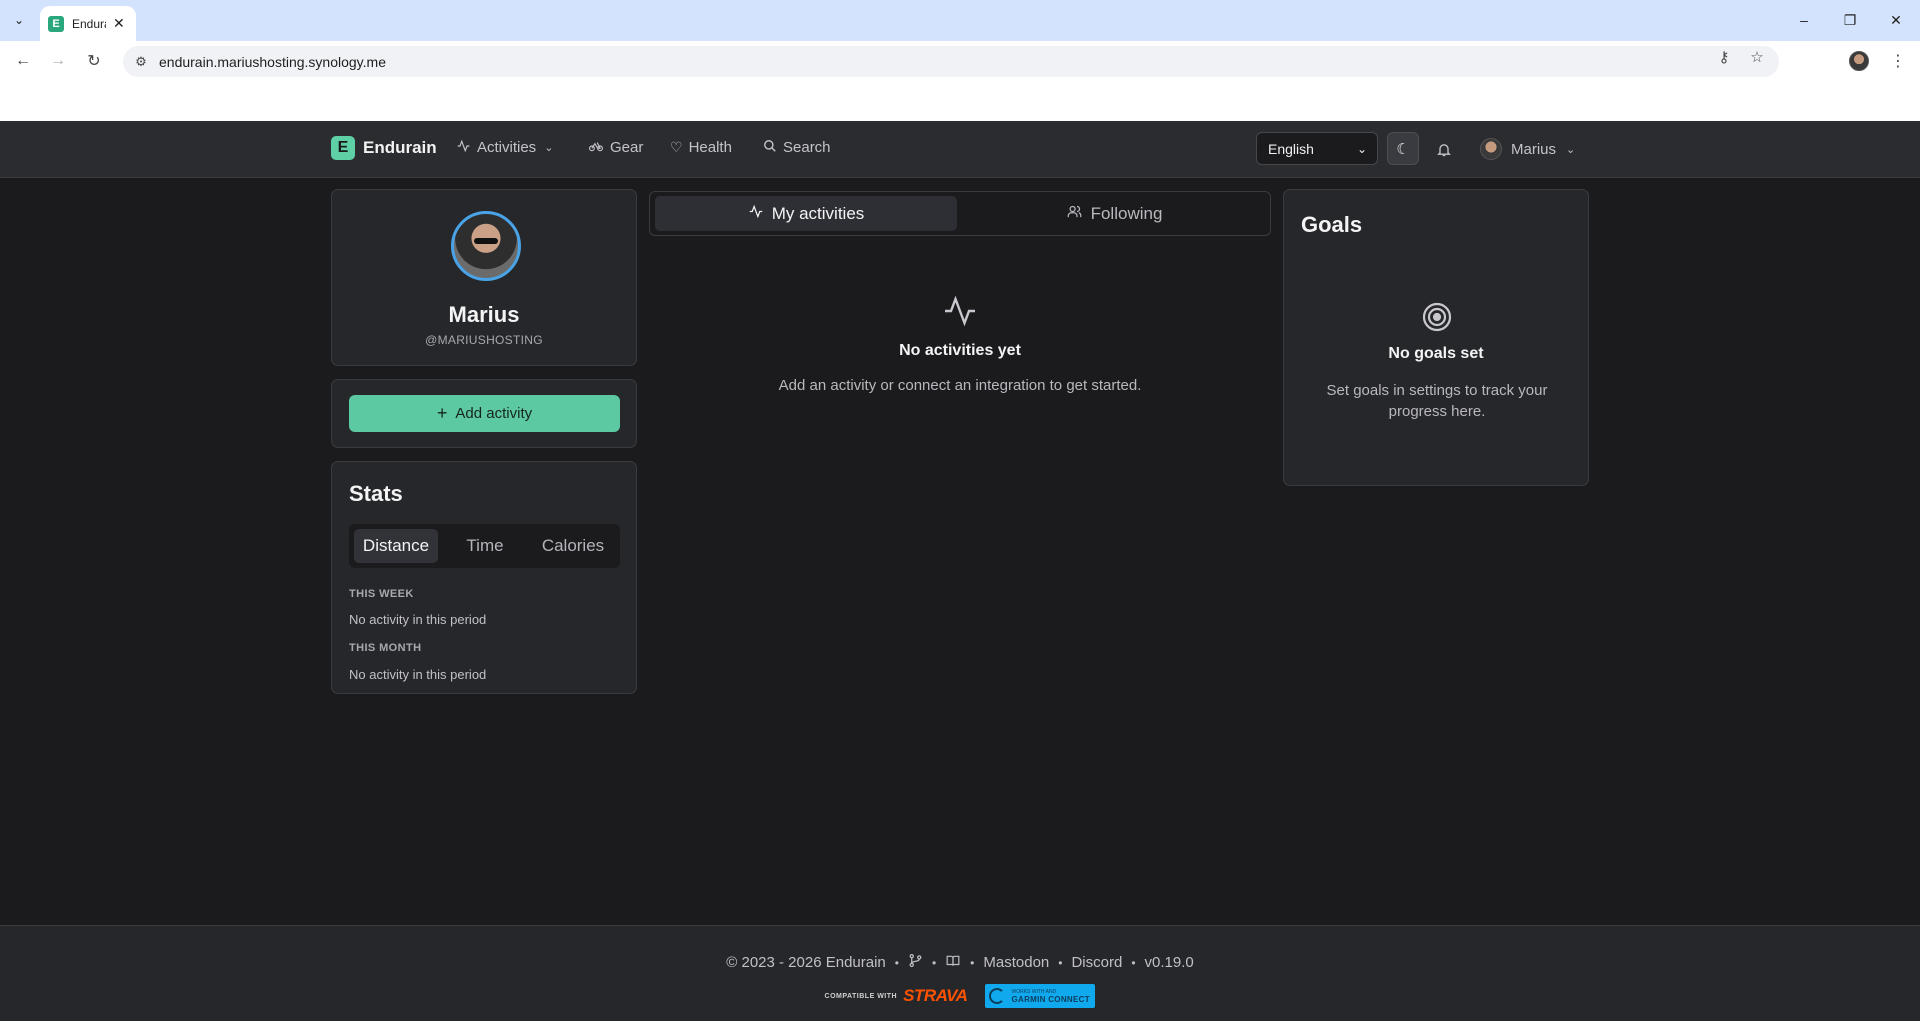 Image resolution: width=1920 pixels, height=1021 pixels. I want to click on browser-menu-icon: ⋮, so click(1898, 61).